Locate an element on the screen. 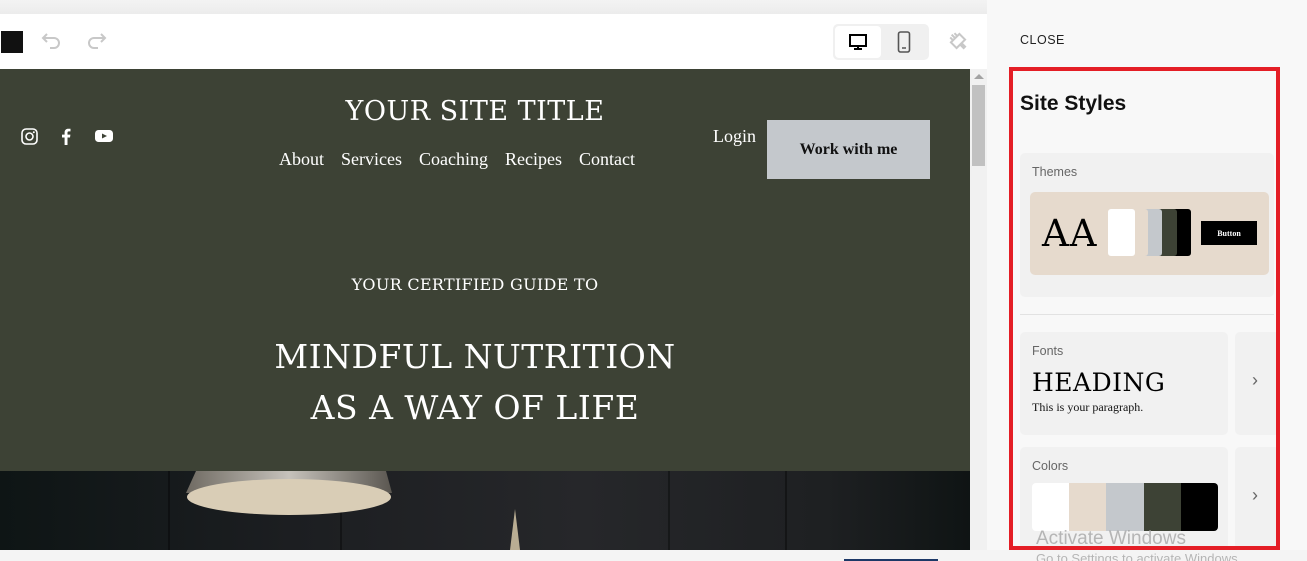 The width and height of the screenshot is (1307, 561). scroll-up-arrow-icon is located at coordinates (979, 76).